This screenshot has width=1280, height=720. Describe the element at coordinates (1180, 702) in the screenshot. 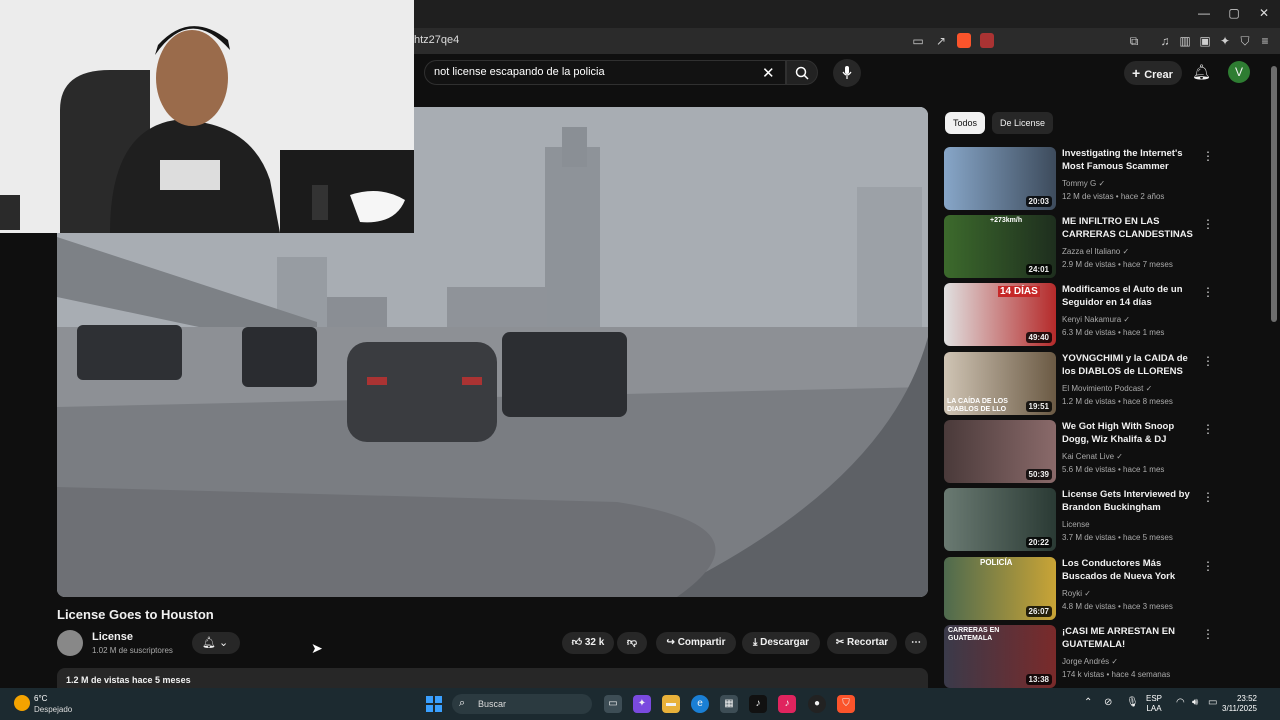

I see `wifi-icon: ◠` at that location.